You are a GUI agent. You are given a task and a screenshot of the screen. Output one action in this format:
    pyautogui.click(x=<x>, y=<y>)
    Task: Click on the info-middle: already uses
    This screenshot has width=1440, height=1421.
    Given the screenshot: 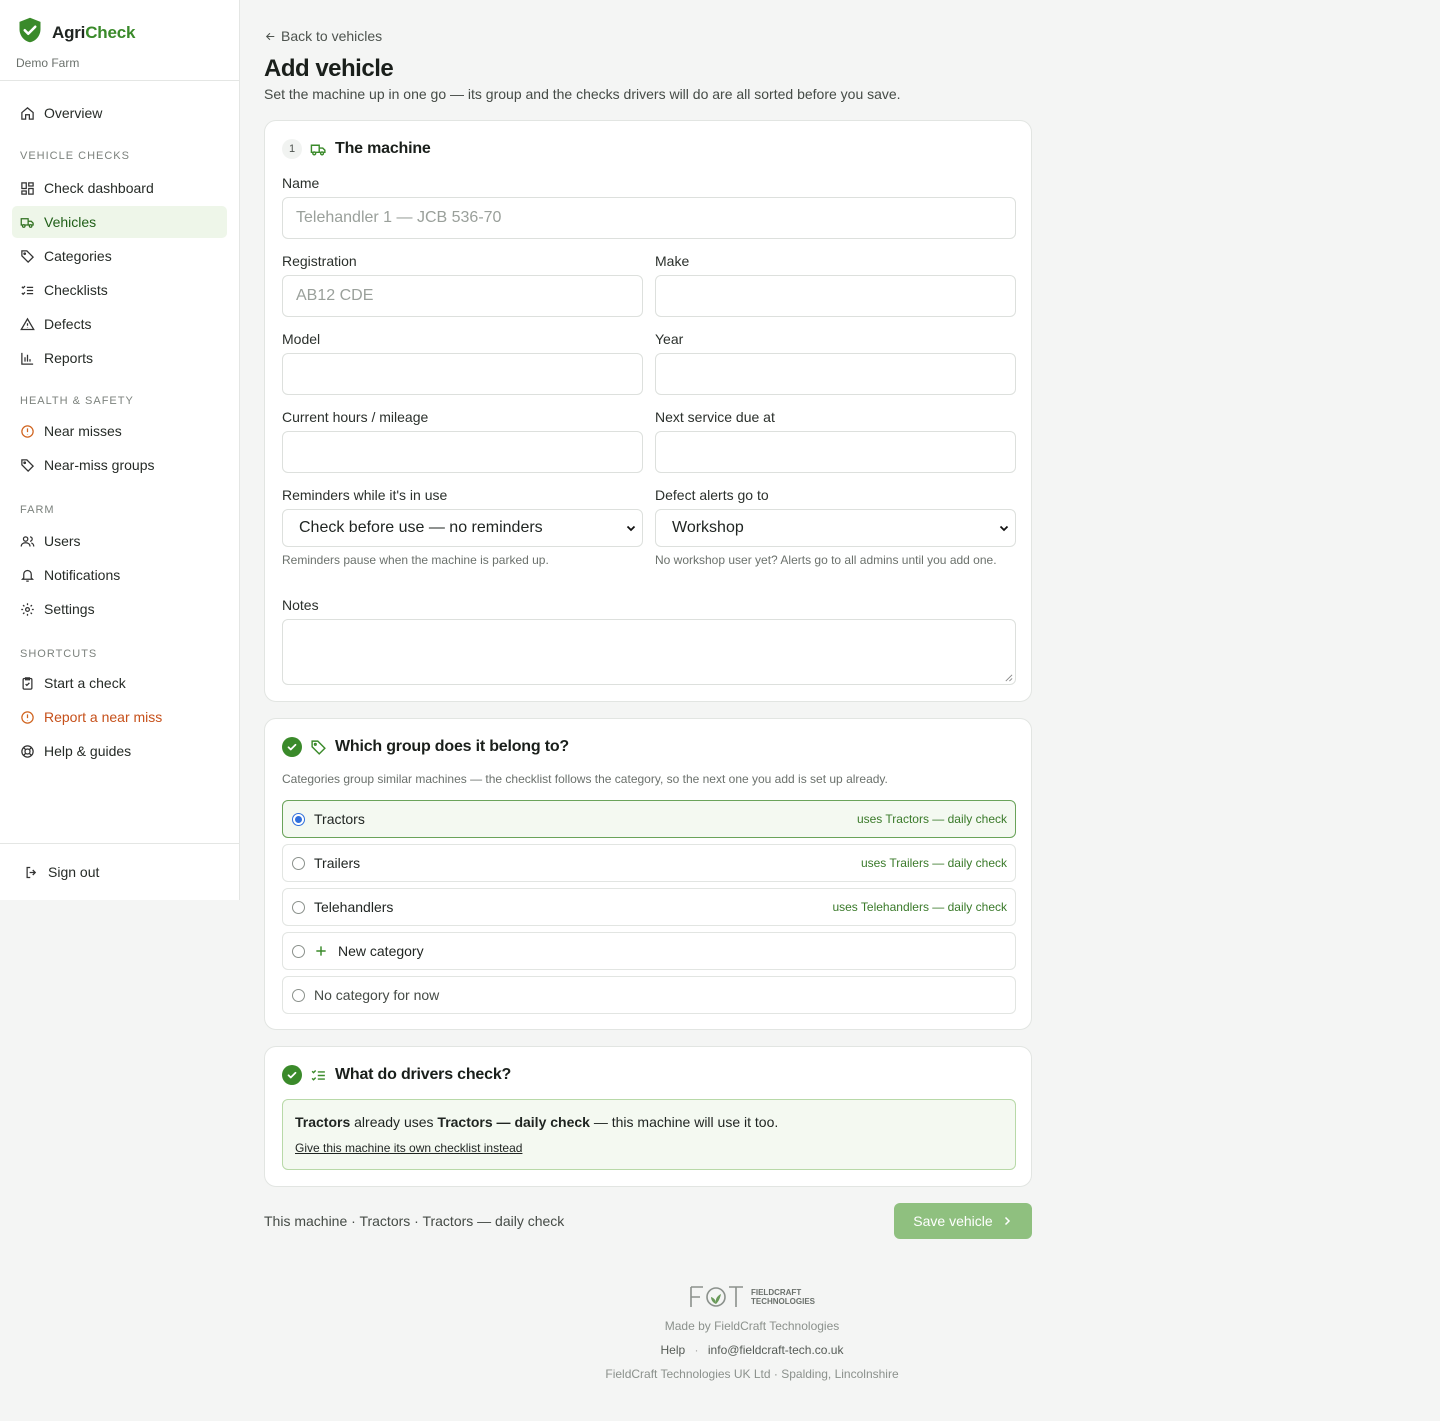 What is the action you would take?
    pyautogui.click(x=394, y=1122)
    